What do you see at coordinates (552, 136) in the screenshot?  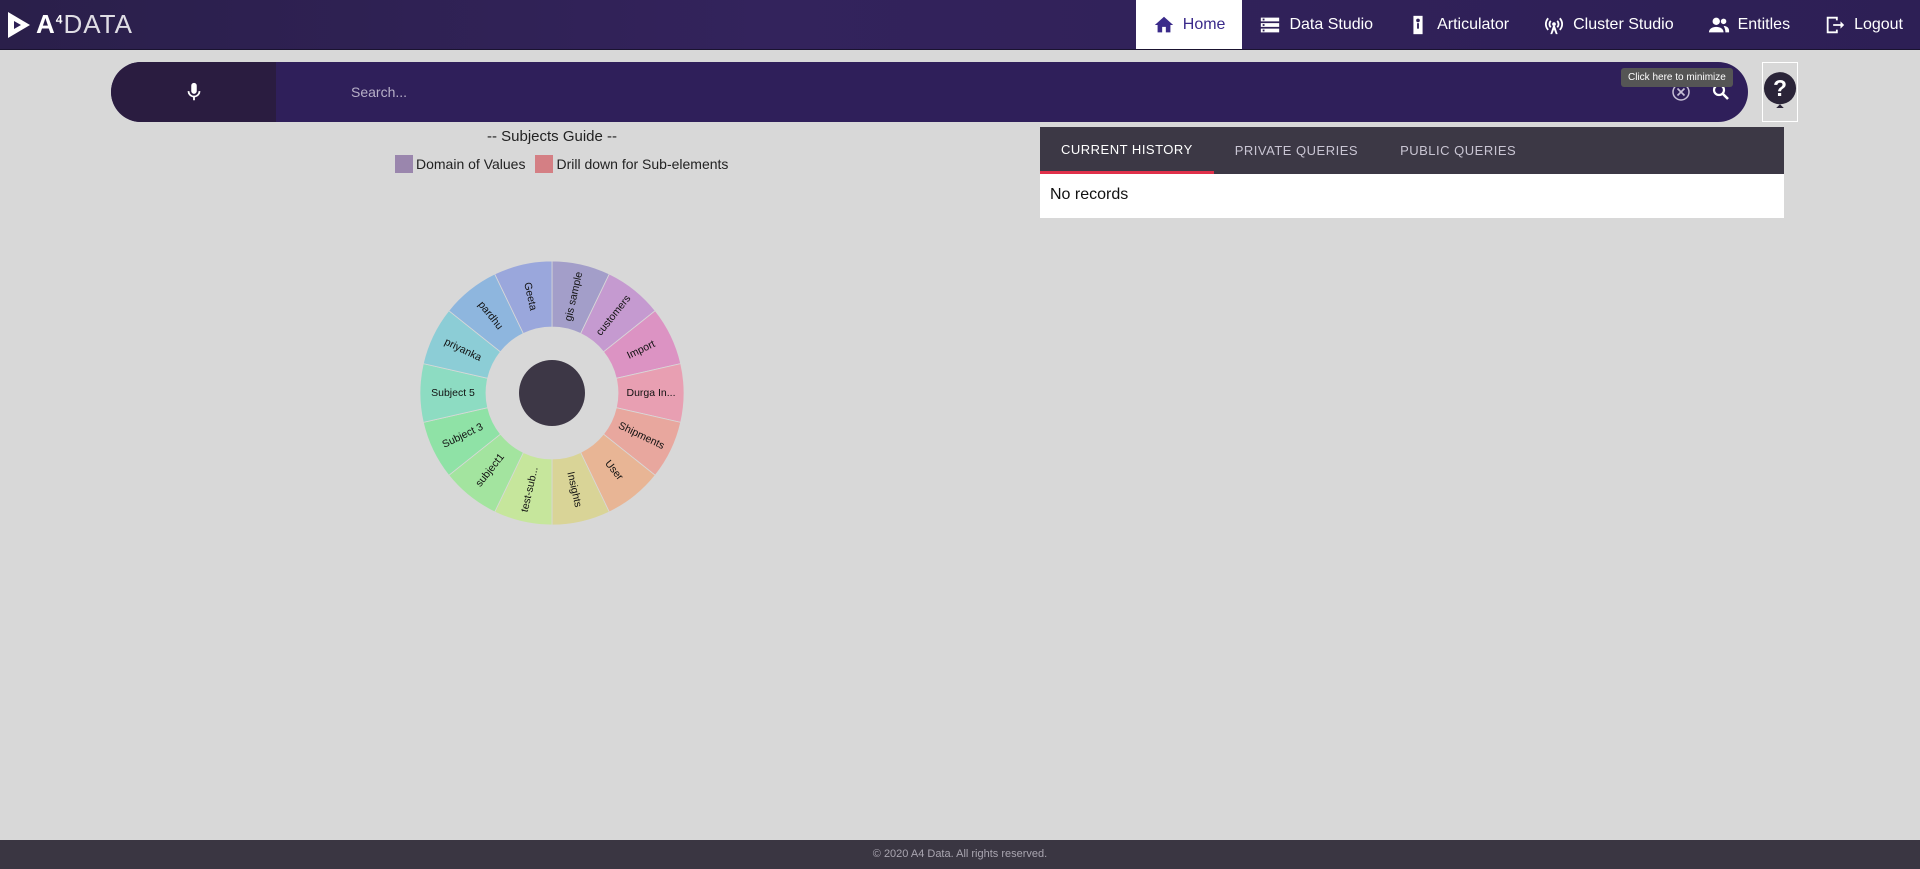 I see `subjects-guide-title: -- Subjects Guide --` at bounding box center [552, 136].